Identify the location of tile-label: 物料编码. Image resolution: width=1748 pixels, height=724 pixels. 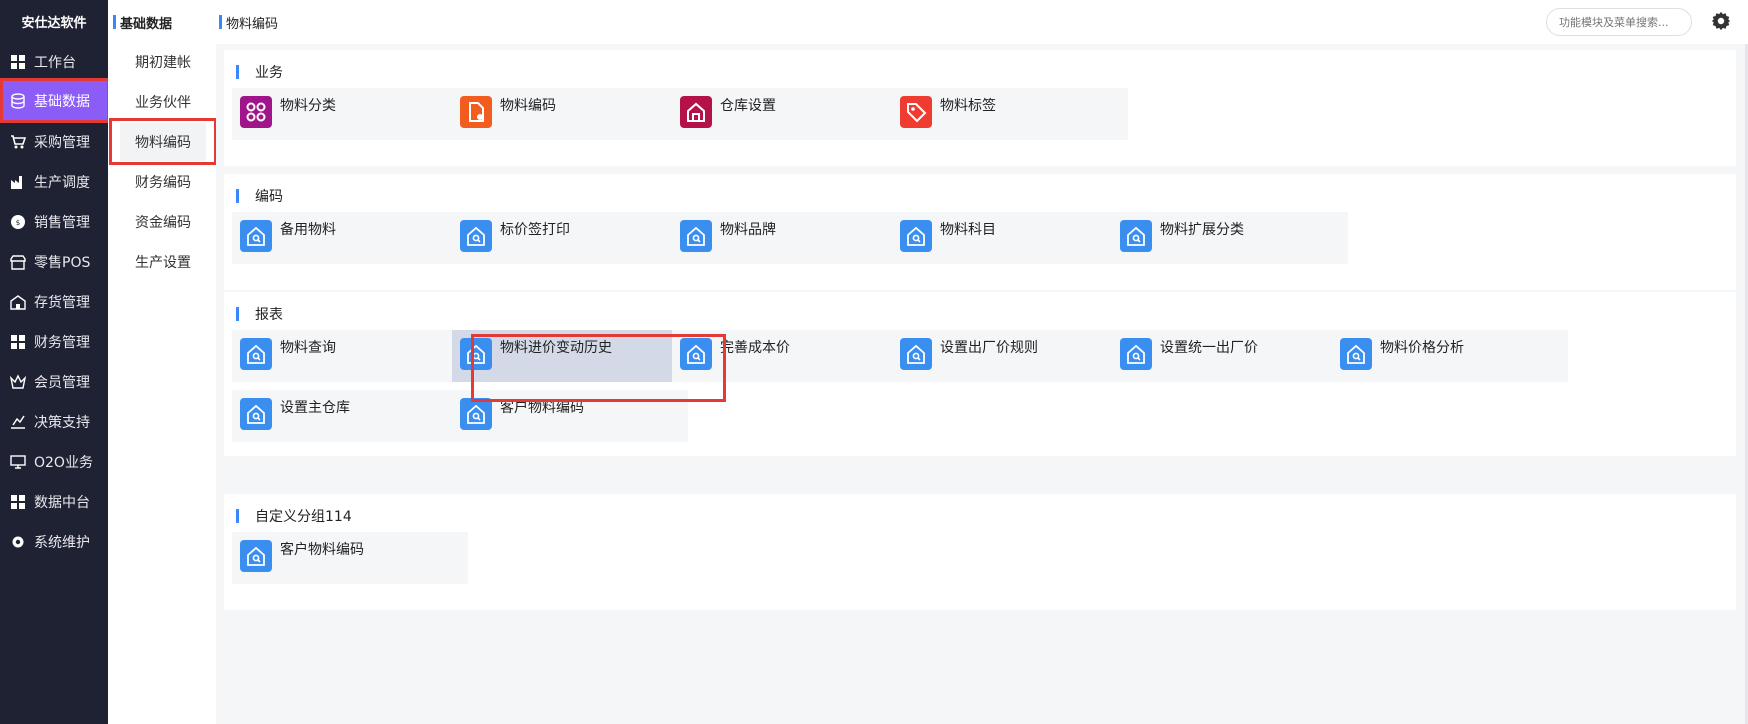
(528, 106).